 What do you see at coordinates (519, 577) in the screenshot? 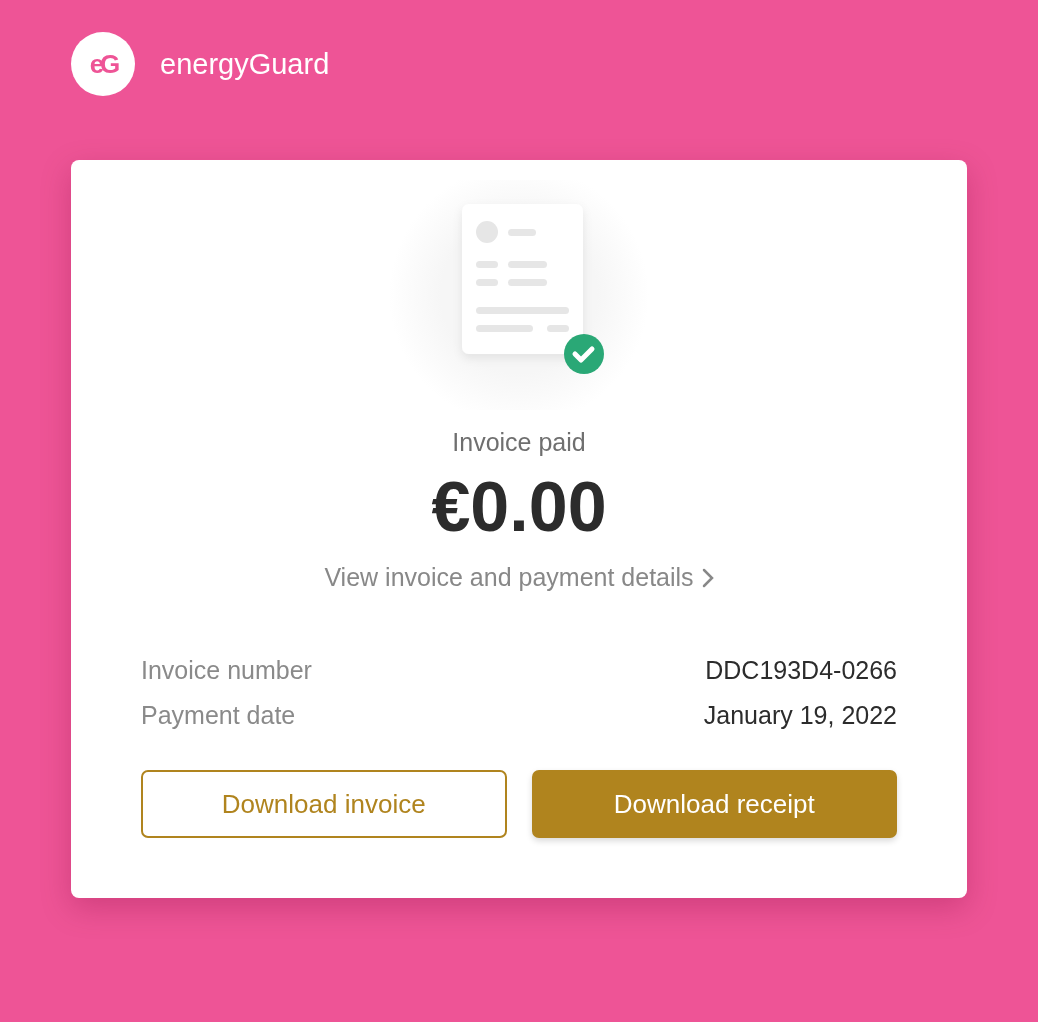
I see `details-link: View invoice and payment details` at bounding box center [519, 577].